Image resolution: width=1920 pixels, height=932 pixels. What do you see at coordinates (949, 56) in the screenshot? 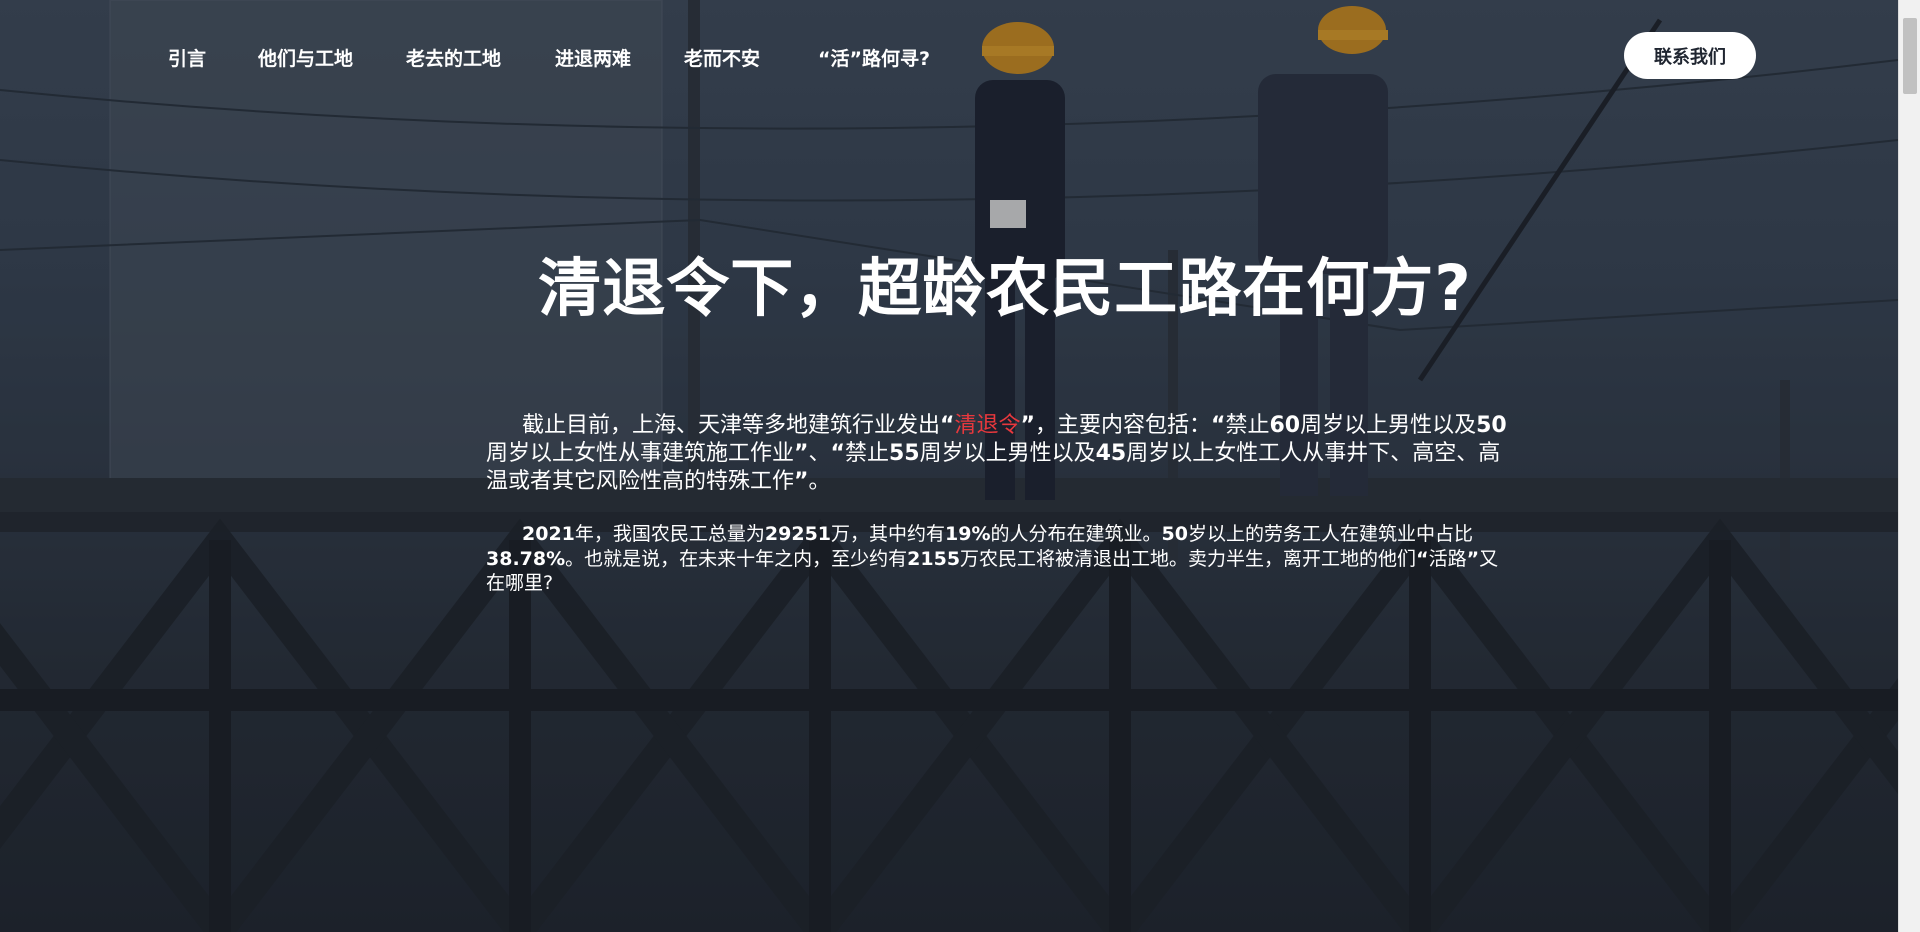
I see `top-nav: 引言 他们与工地 老去的工地 进退两难 老而不安 “活”路何寻? 联系我们` at bounding box center [949, 56].